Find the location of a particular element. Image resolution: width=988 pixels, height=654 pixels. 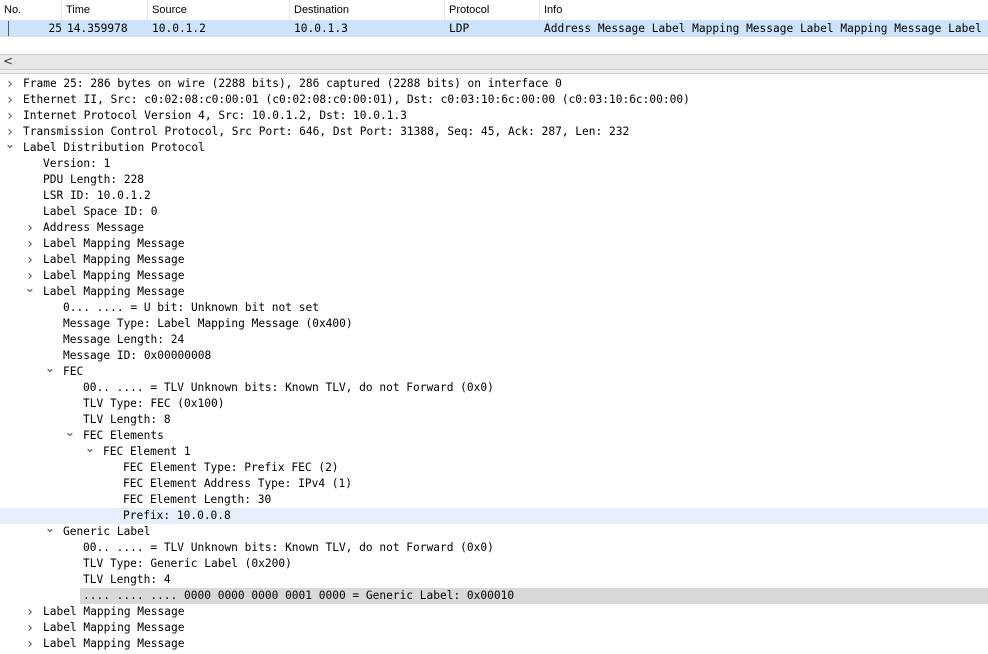

tree-node: ⌄ FEC is located at coordinates (494, 371).